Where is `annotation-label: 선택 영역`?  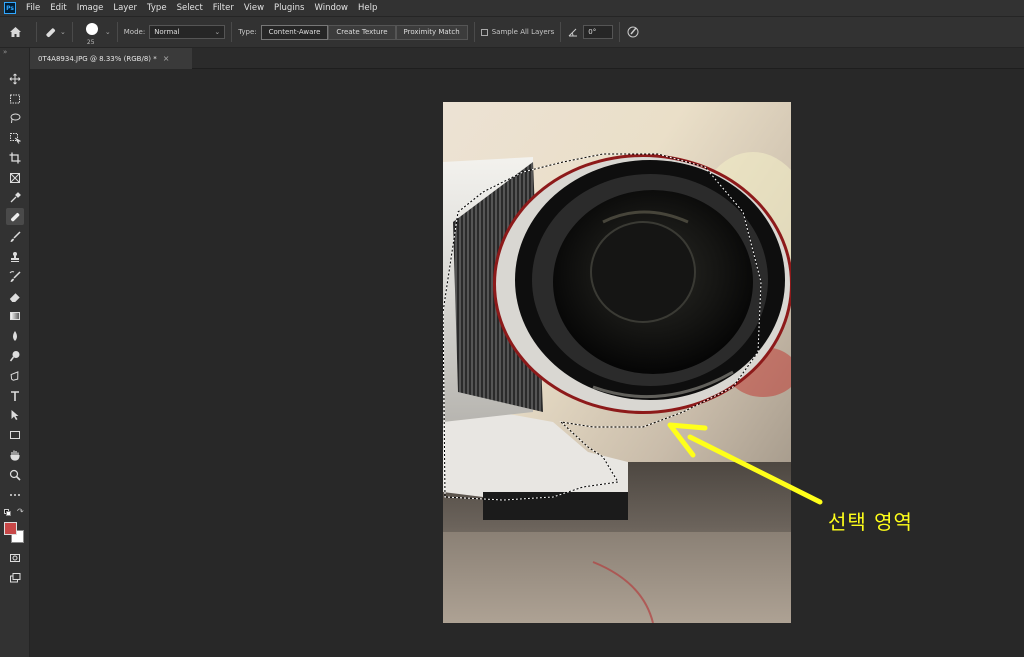 annotation-label: 선택 영역 is located at coordinates (870, 522).